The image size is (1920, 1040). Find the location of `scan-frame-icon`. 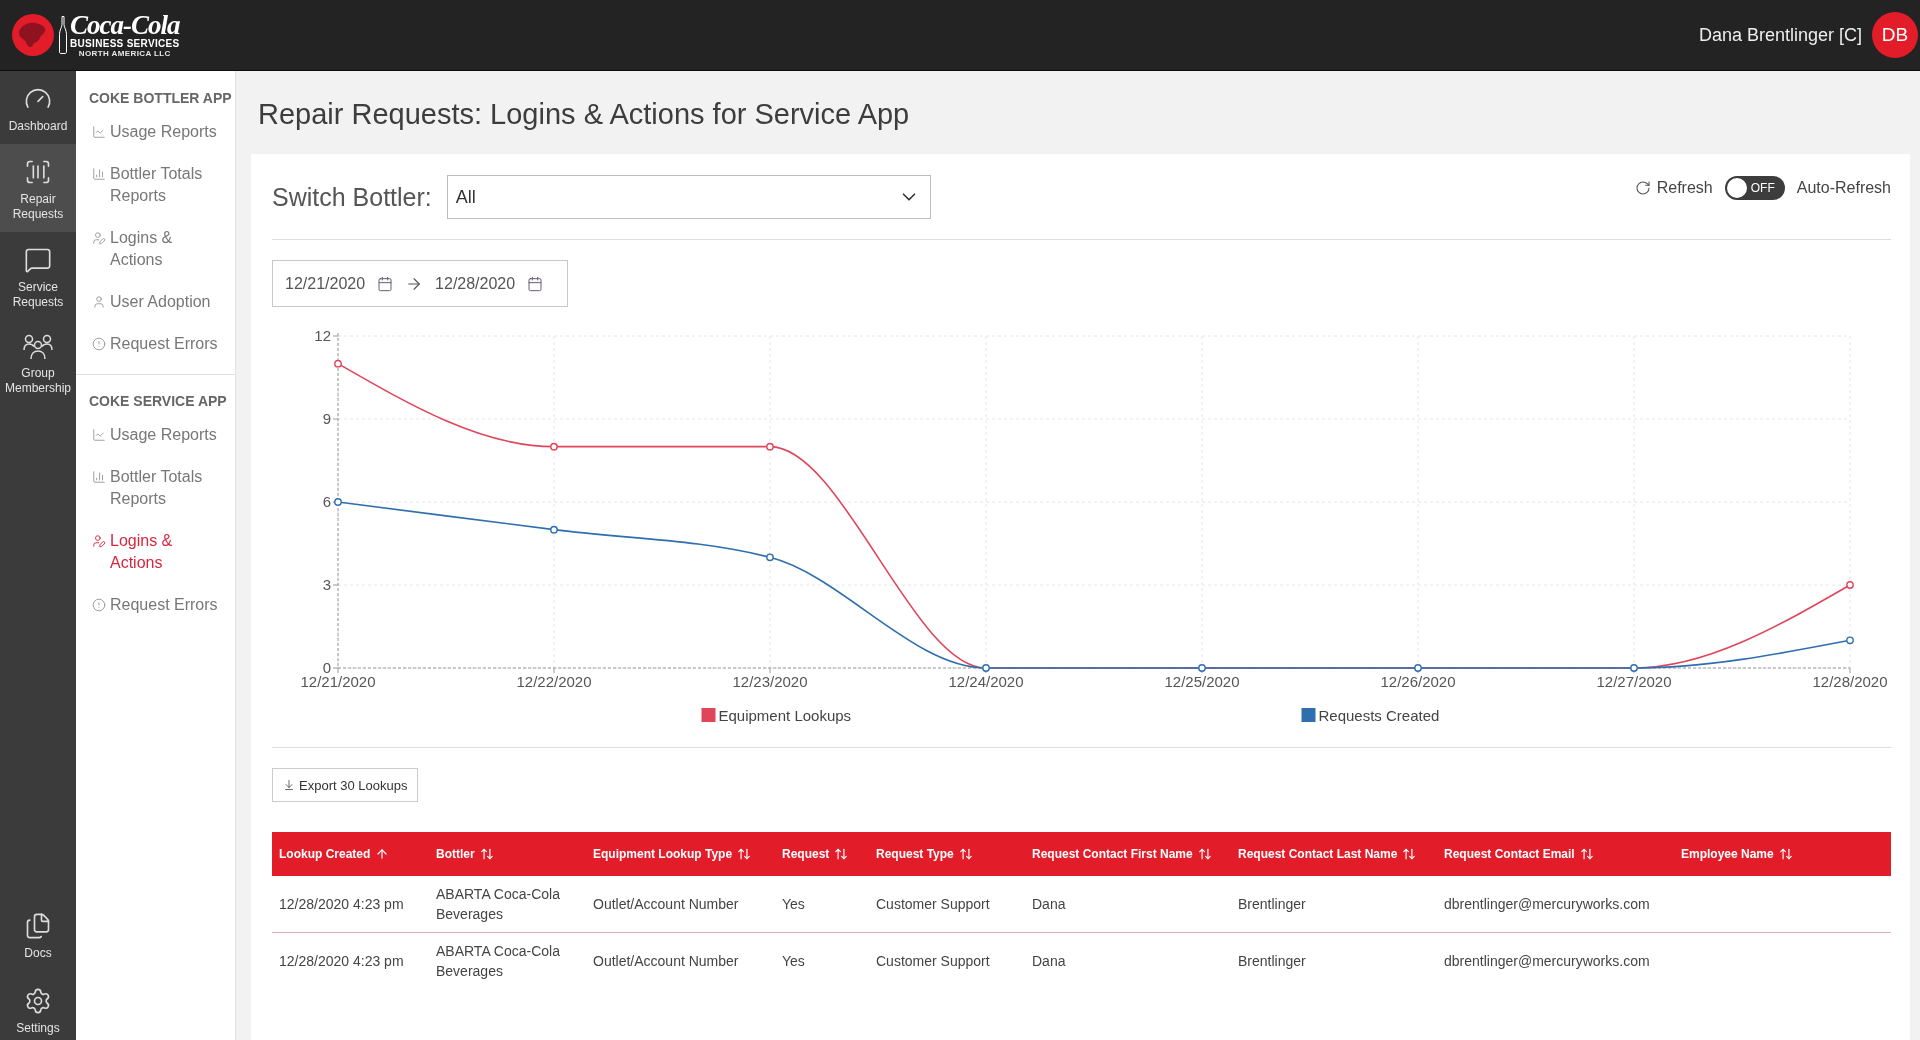

scan-frame-icon is located at coordinates (38, 172).